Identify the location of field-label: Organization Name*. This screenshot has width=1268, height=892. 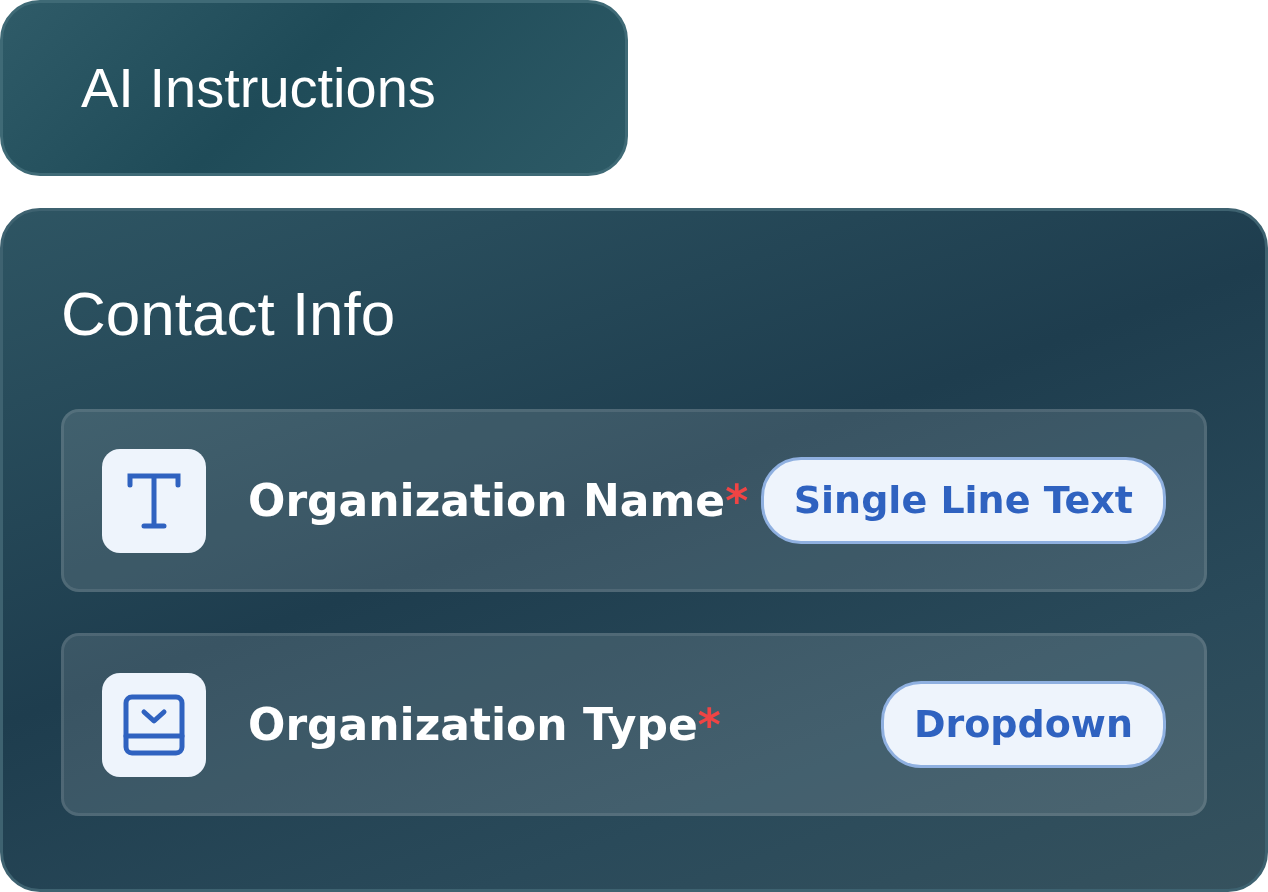
(498, 500).